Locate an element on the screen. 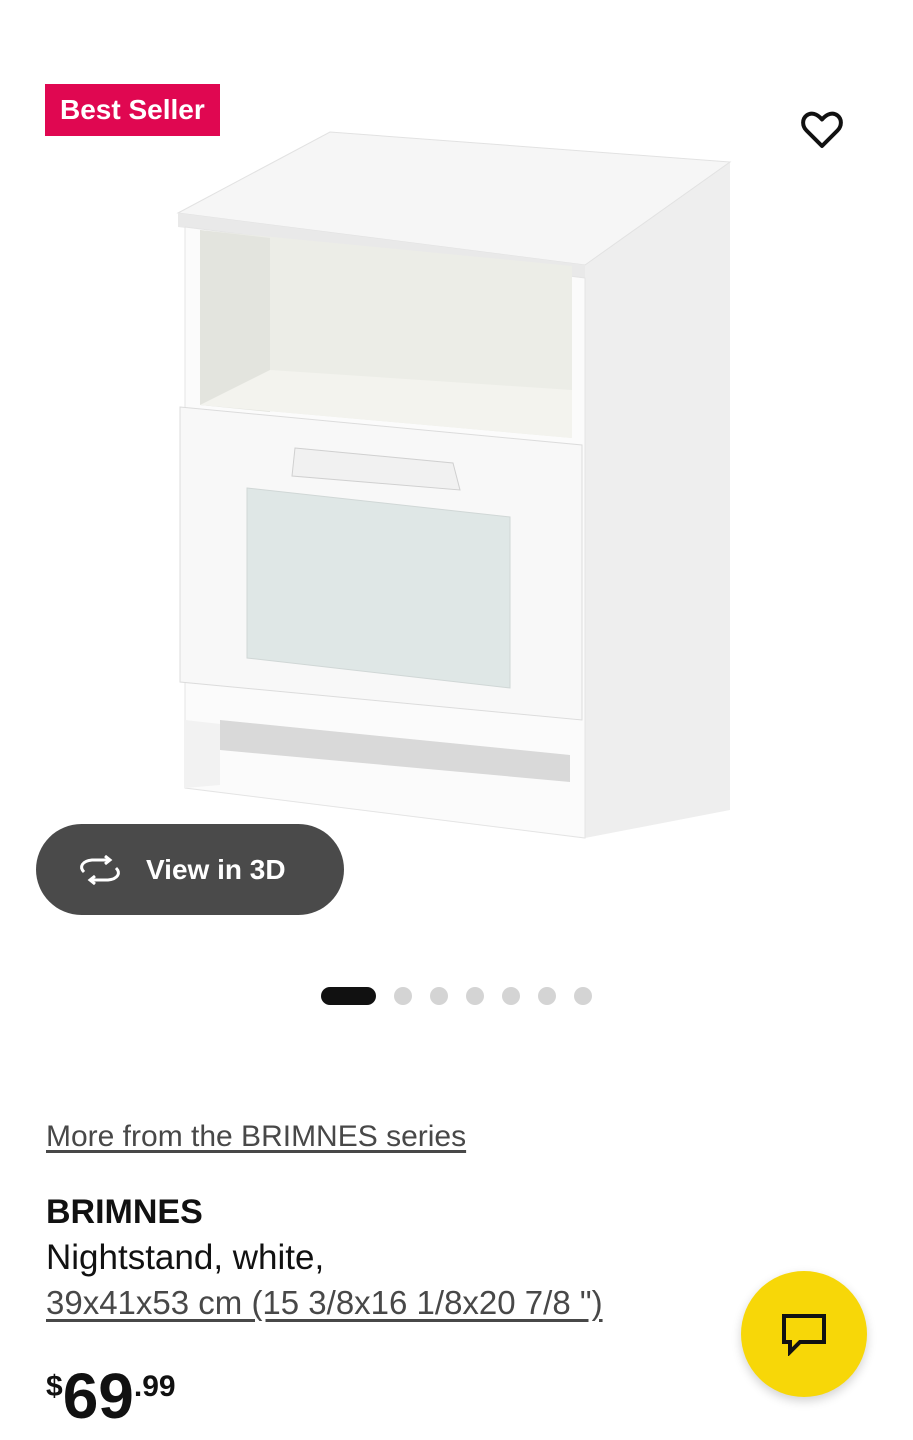  chat-bubble-icon is located at coordinates (804, 1335).